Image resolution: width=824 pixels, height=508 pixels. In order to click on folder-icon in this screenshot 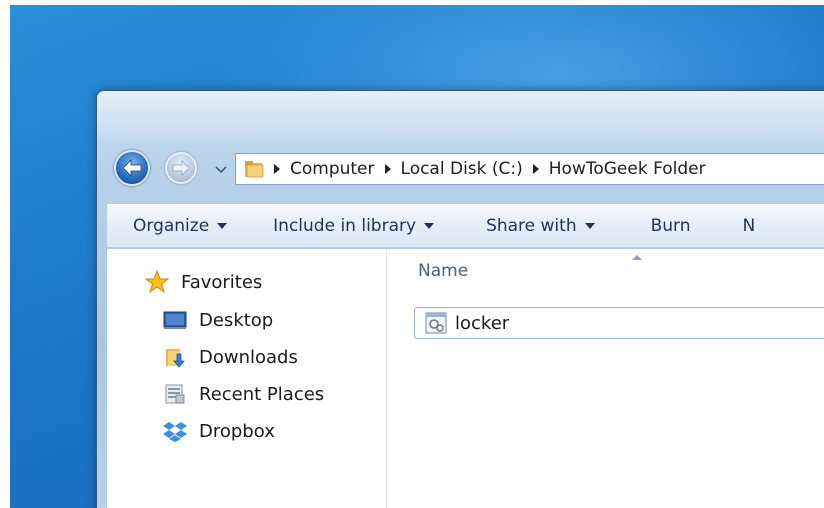, I will do `click(254, 169)`.